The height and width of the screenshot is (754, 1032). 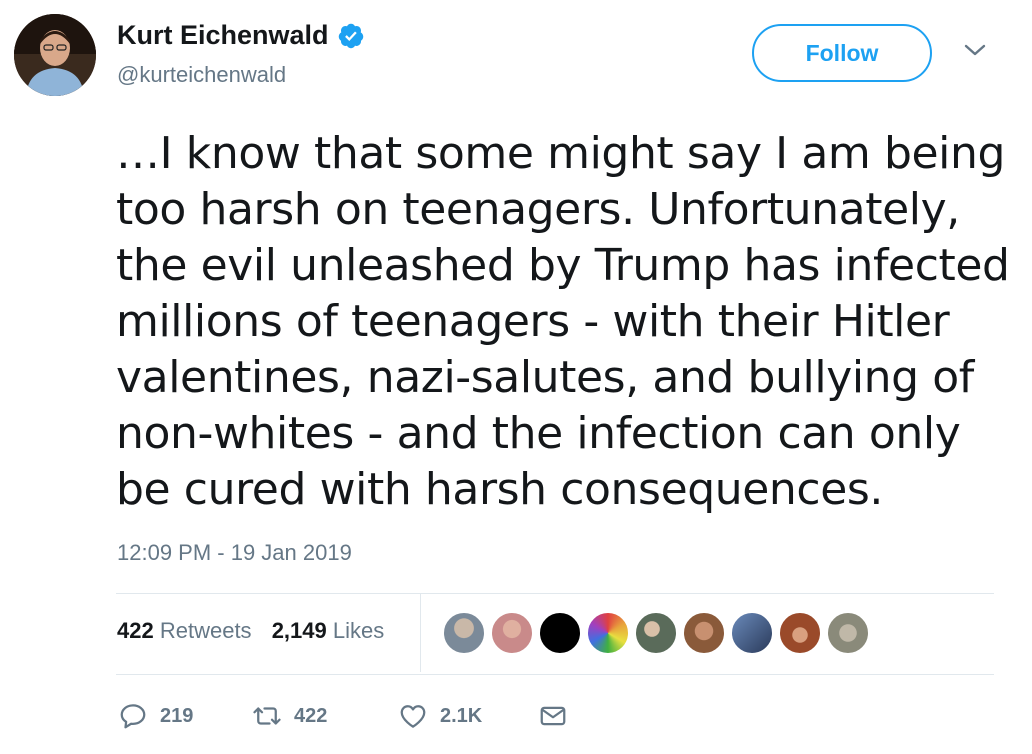 I want to click on like-button: 2.1K, so click(x=468, y=716).